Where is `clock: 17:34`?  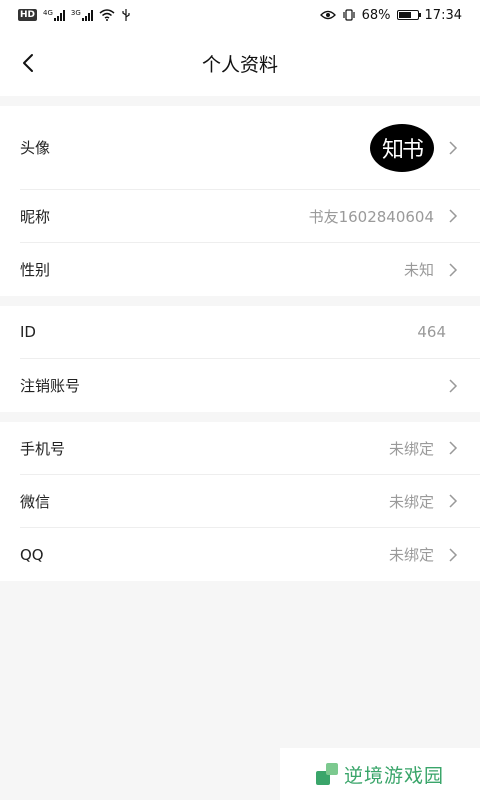 clock: 17:34 is located at coordinates (443, 15).